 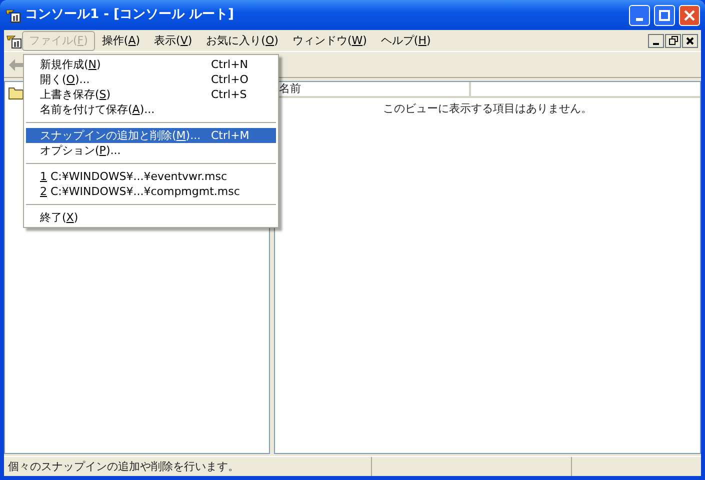 I want to click on menu-item: 新規作成(N) Ctrl+N, so click(x=151, y=64).